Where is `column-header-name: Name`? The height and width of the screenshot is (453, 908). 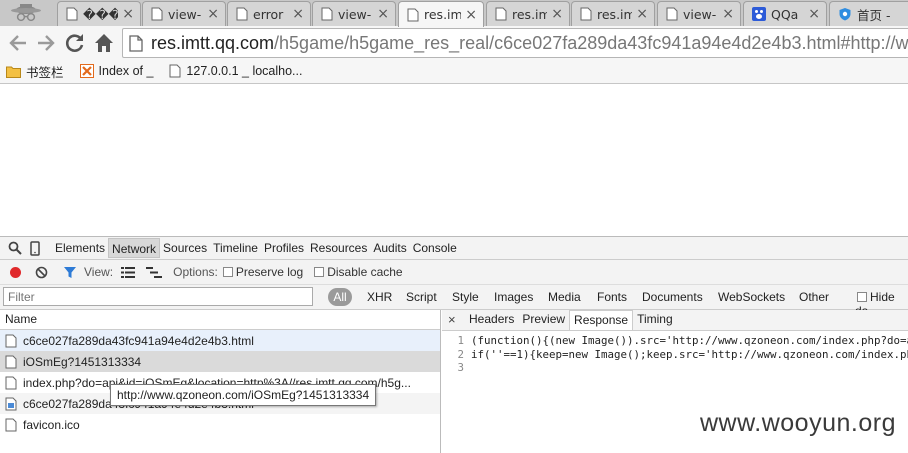
column-header-name: Name is located at coordinates (220, 320).